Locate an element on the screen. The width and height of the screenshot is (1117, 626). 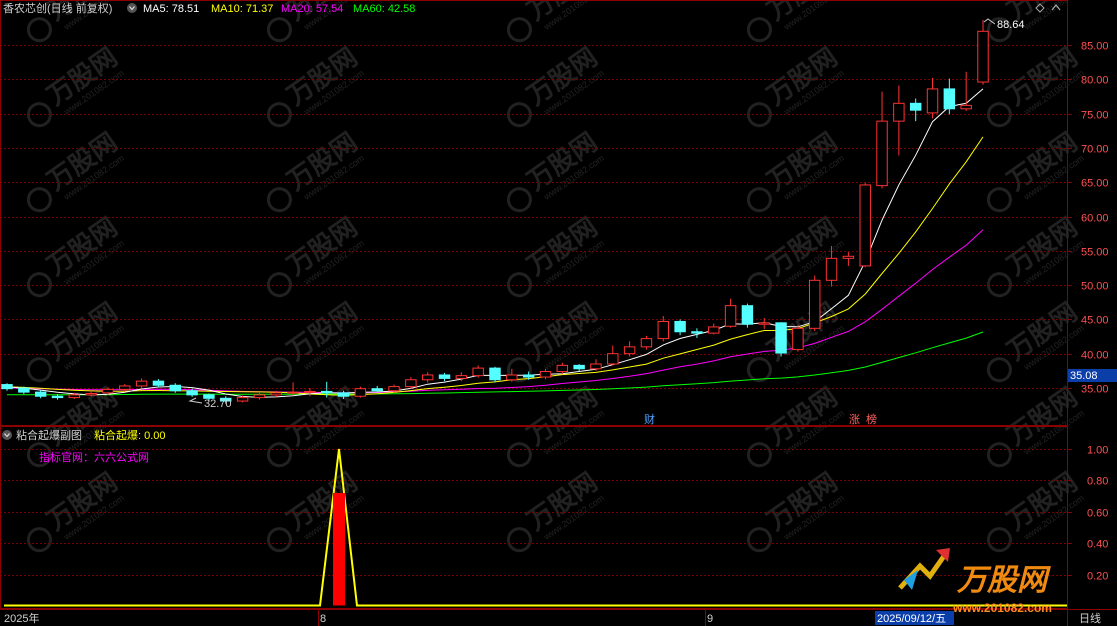
current-price-badge: 35.08 is located at coordinates (1092, 375).